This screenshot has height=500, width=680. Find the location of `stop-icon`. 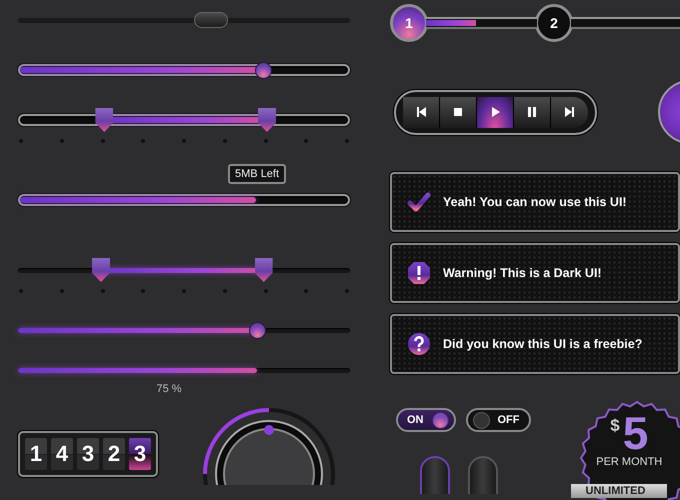

stop-icon is located at coordinates (458, 112).